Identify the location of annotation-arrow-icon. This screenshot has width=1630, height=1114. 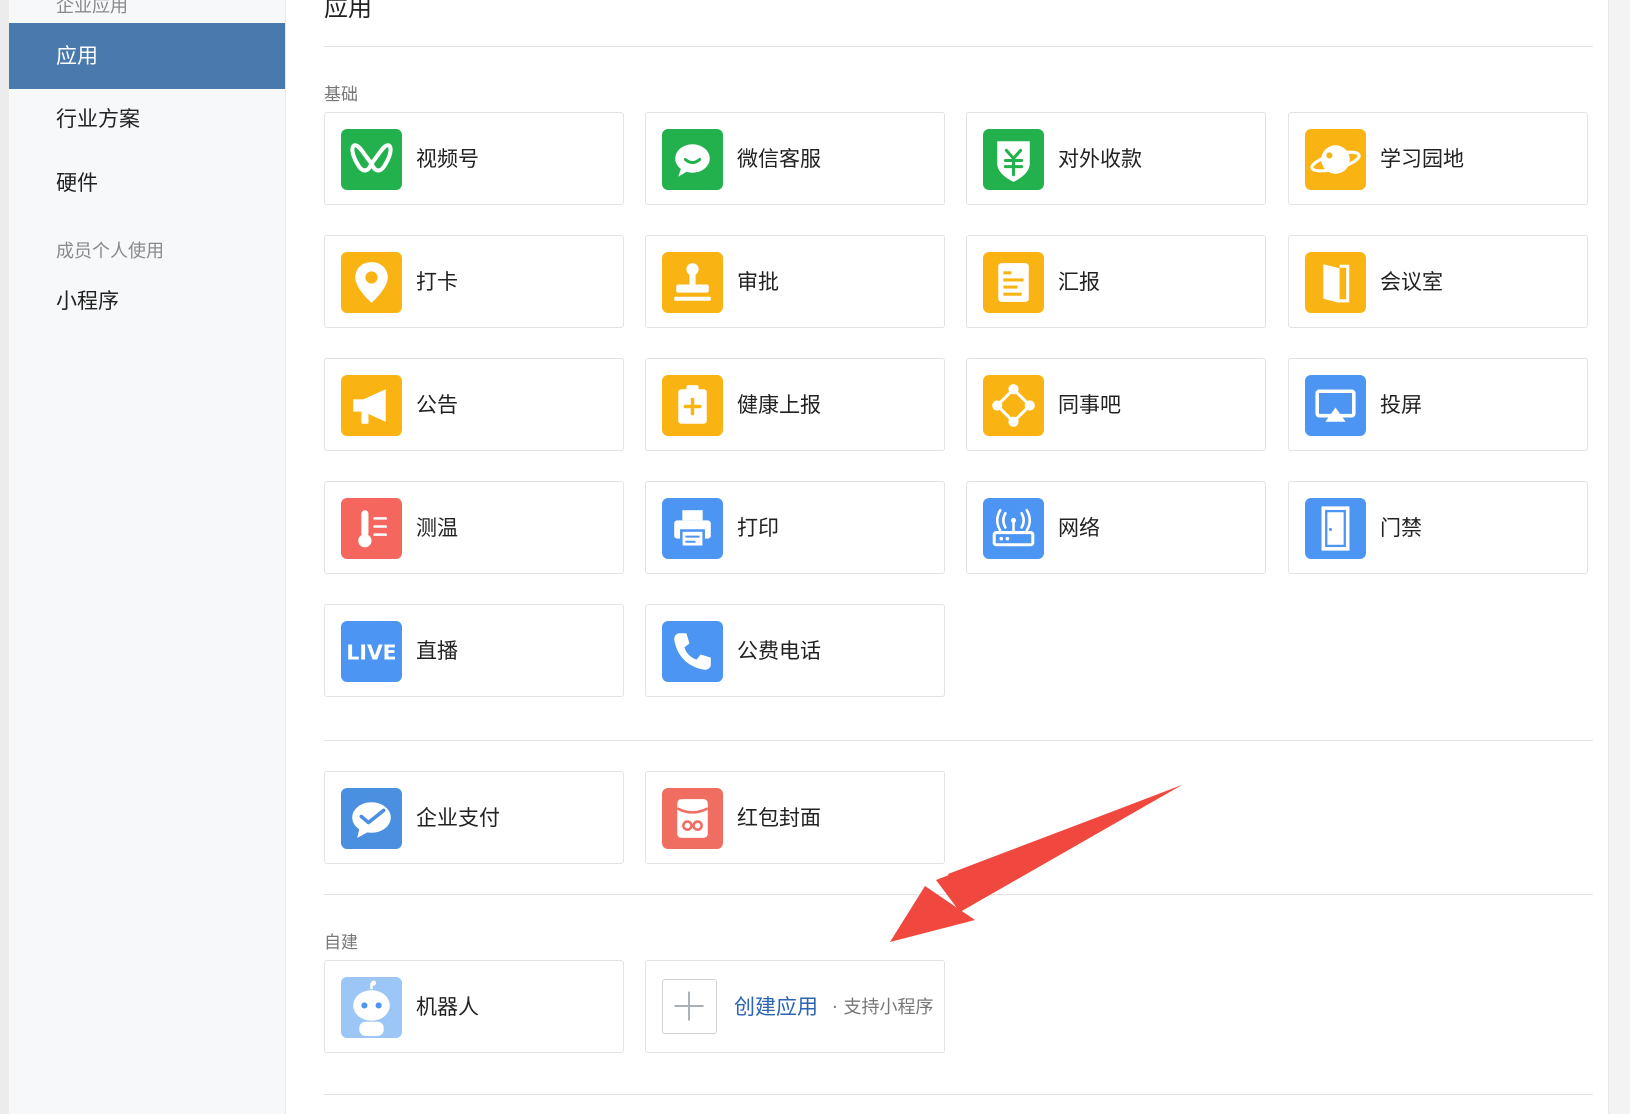
(1036, 863).